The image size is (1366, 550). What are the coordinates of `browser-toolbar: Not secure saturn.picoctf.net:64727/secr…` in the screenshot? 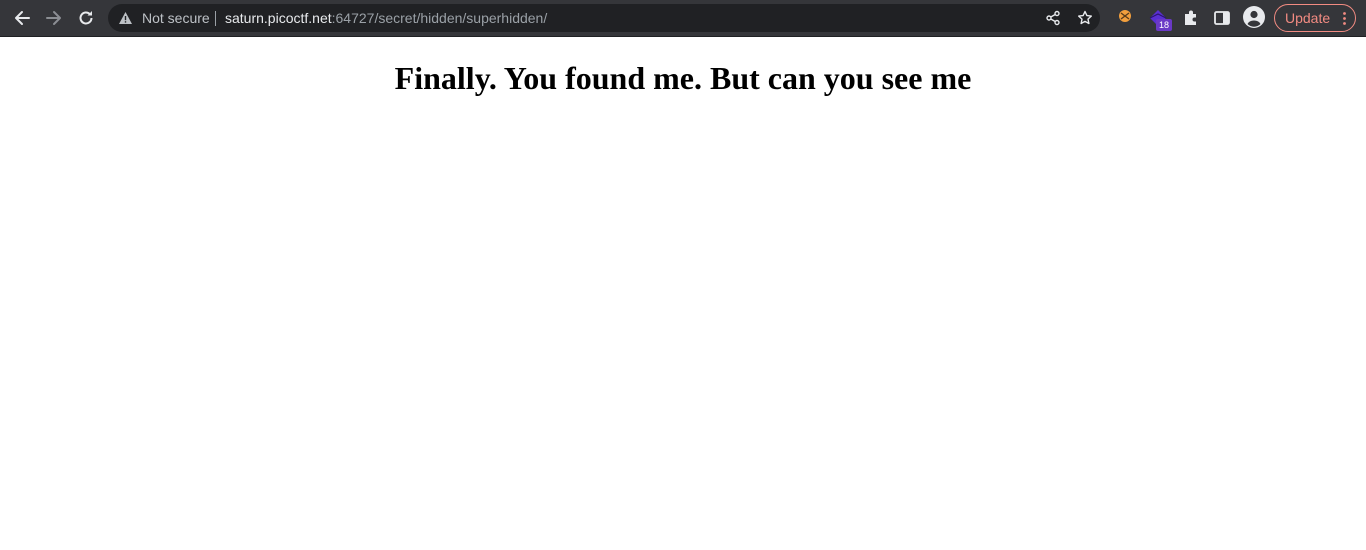 It's located at (683, 18).